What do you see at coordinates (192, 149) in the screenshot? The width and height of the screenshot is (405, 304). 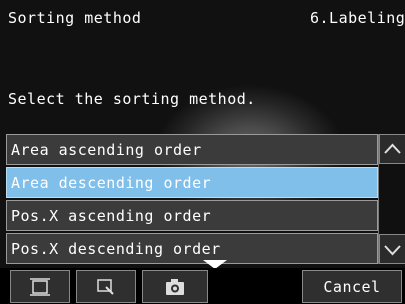 I see `list-item-area-ascending: Area ascending order` at bounding box center [192, 149].